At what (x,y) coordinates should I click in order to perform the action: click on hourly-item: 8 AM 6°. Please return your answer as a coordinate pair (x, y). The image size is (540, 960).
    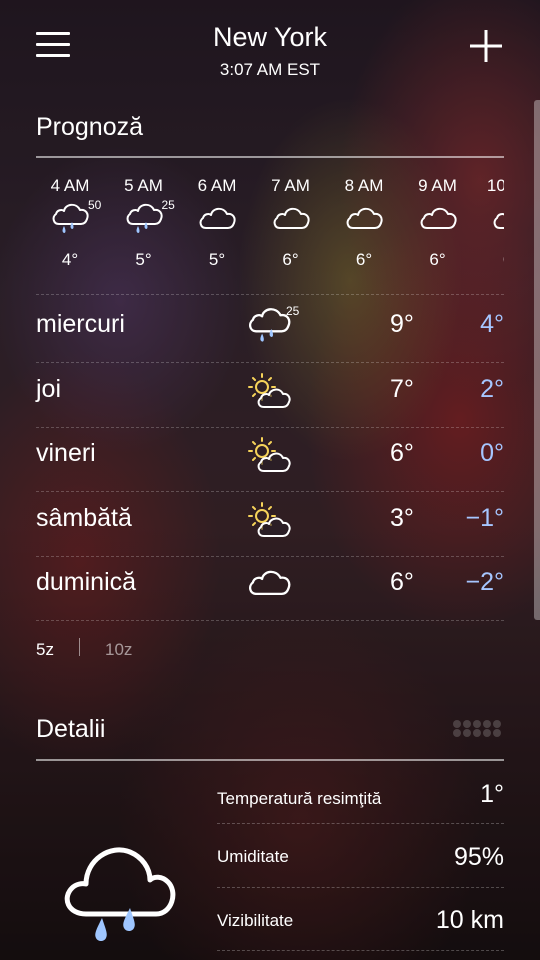
    Looking at the image, I should click on (364, 222).